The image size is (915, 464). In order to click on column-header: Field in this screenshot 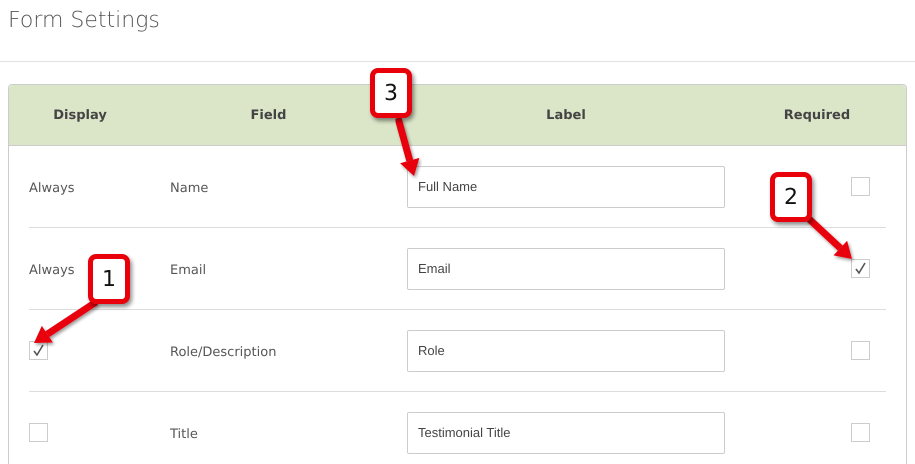, I will do `click(269, 115)`.